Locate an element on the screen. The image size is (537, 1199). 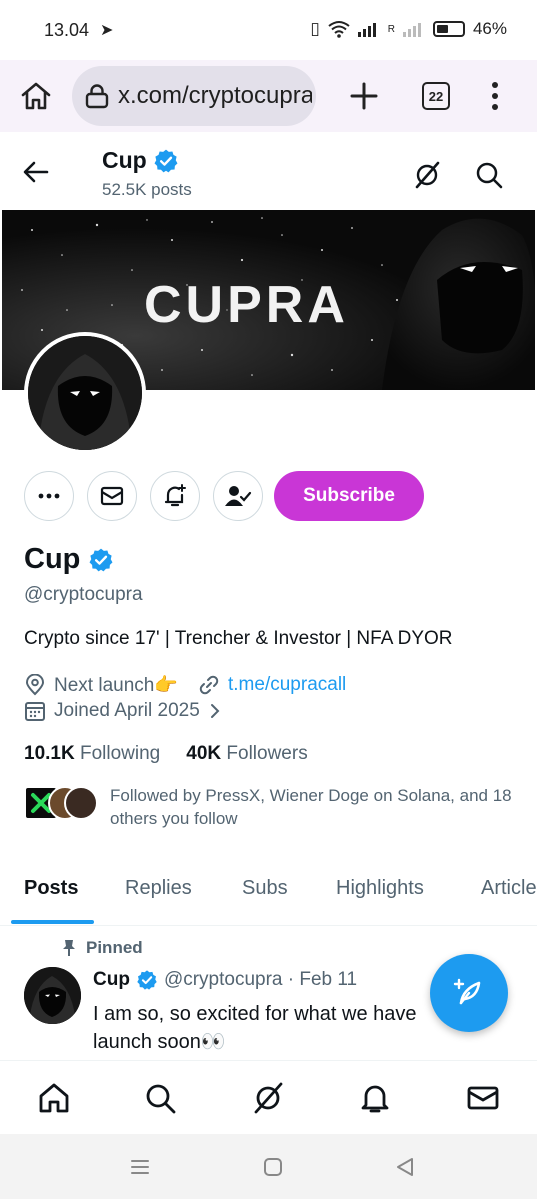
subscribe-button: Subscribe is located at coordinates (349, 496).